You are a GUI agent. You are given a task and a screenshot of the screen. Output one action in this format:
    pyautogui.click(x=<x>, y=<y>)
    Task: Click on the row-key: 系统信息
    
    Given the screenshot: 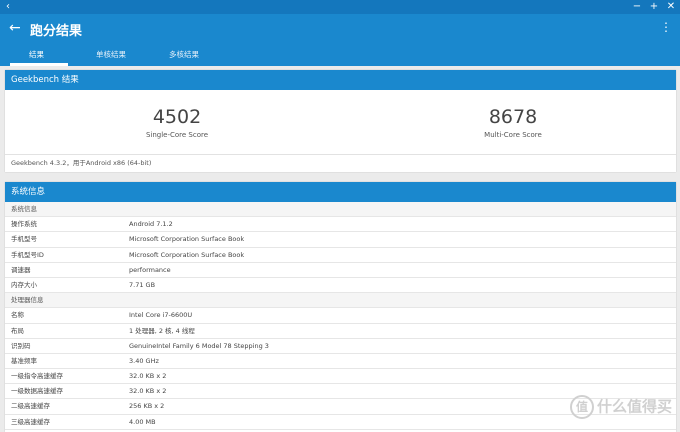 What is the action you would take?
    pyautogui.click(x=24, y=209)
    